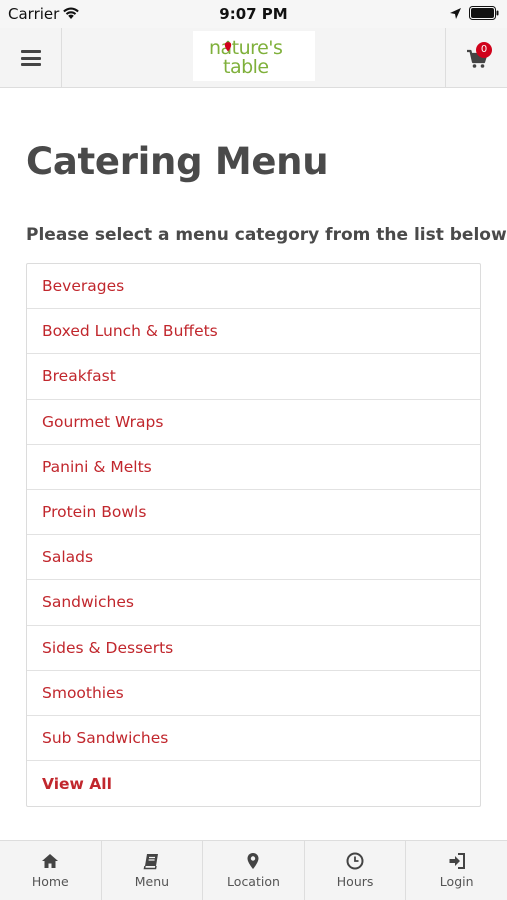  What do you see at coordinates (253, 14) in the screenshot?
I see `status-bar: Carrier 9:07 PM` at bounding box center [253, 14].